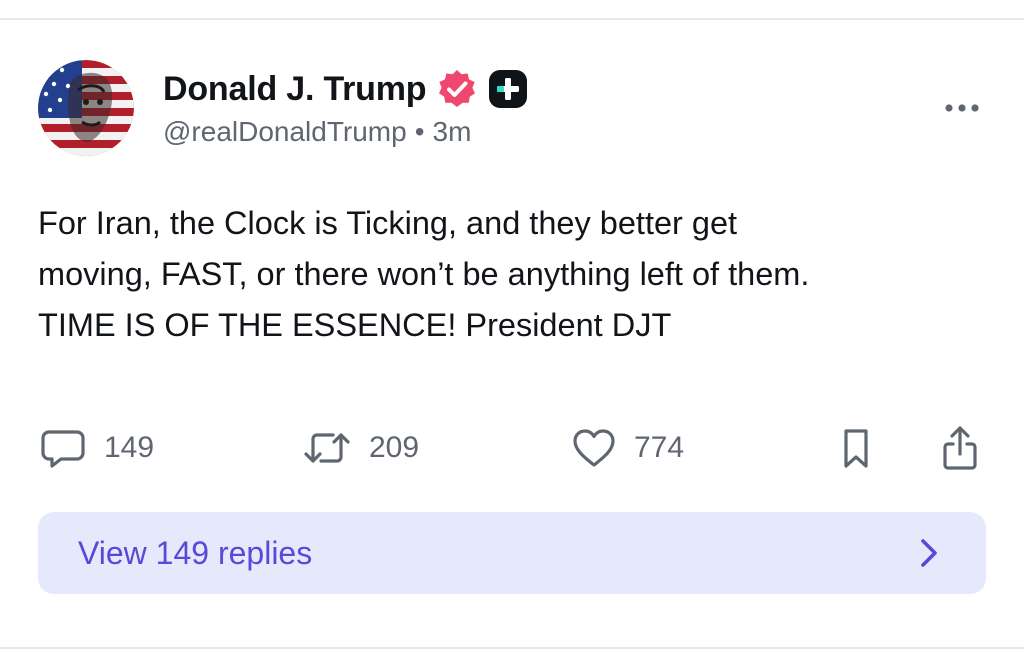 Image resolution: width=1024 pixels, height=653 pixels. I want to click on reply-count: 149, so click(129, 447).